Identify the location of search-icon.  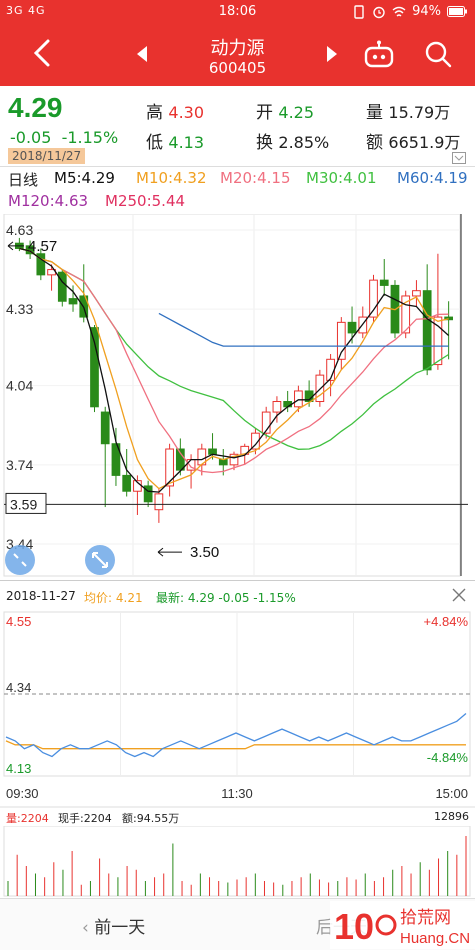
(438, 54).